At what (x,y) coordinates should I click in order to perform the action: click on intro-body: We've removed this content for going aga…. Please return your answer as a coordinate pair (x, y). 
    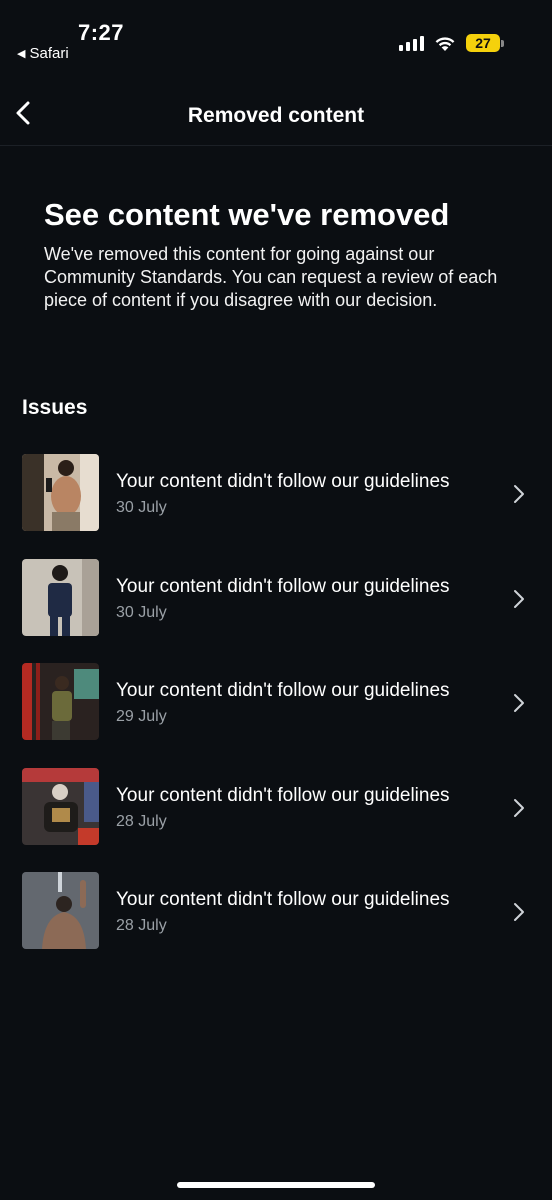
    Looking at the image, I should click on (271, 277).